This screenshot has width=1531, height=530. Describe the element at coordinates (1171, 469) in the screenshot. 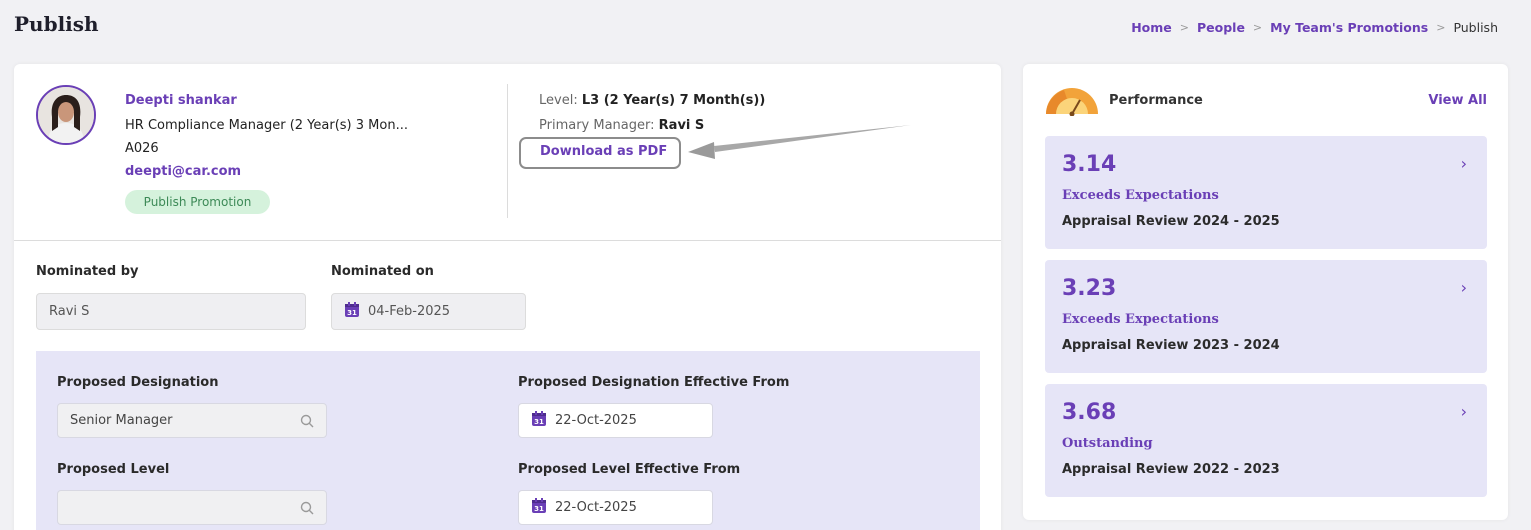

I see `performance-cycle: Appraisal Review 2022 - 2023` at that location.